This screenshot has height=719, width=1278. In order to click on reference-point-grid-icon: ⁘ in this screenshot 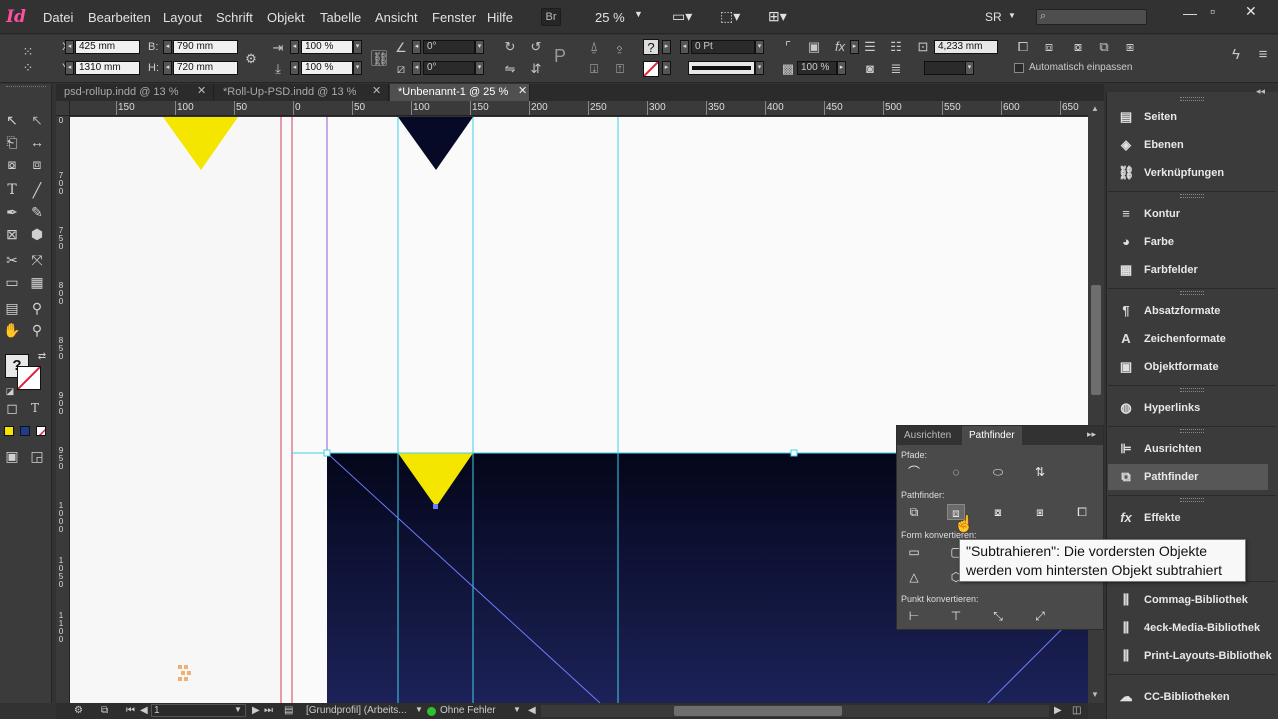, I will do `click(28, 68)`.